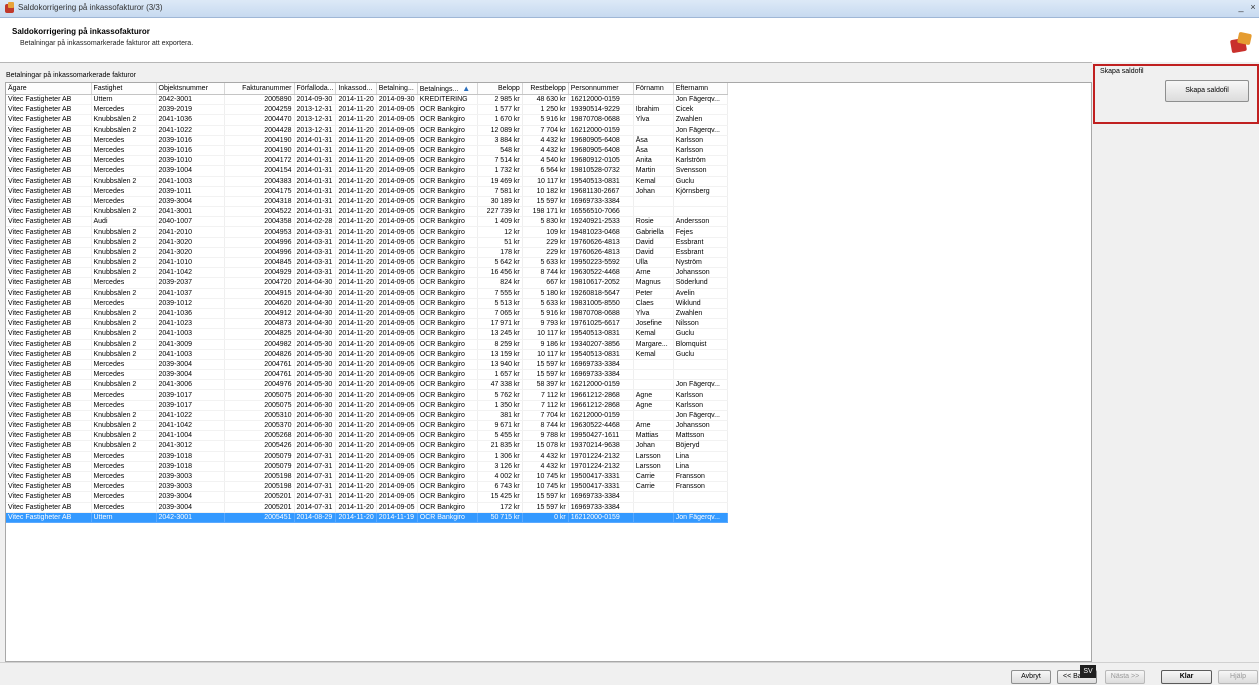 This screenshot has height=685, width=1259. I want to click on table-cell: 2041-1036, so click(190, 120).